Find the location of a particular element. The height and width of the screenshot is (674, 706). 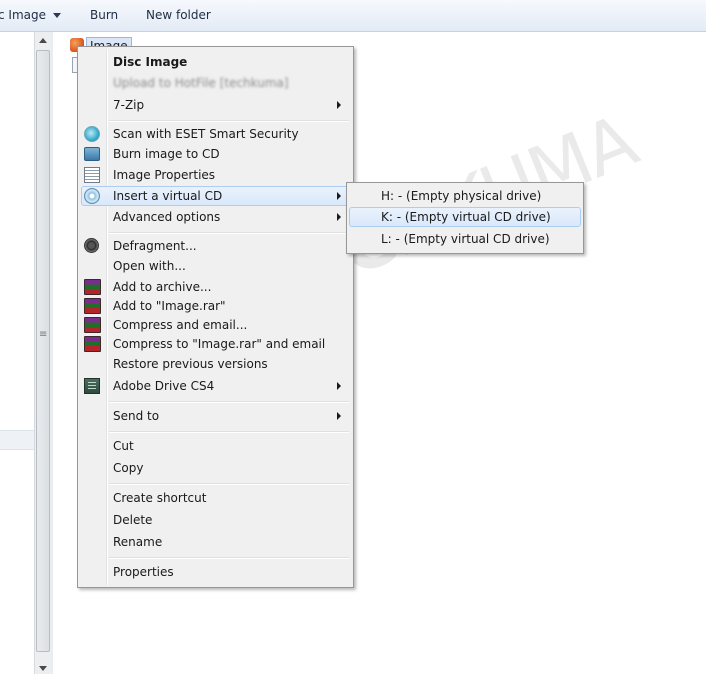

menu-item-label: Properties is located at coordinates (143, 572).